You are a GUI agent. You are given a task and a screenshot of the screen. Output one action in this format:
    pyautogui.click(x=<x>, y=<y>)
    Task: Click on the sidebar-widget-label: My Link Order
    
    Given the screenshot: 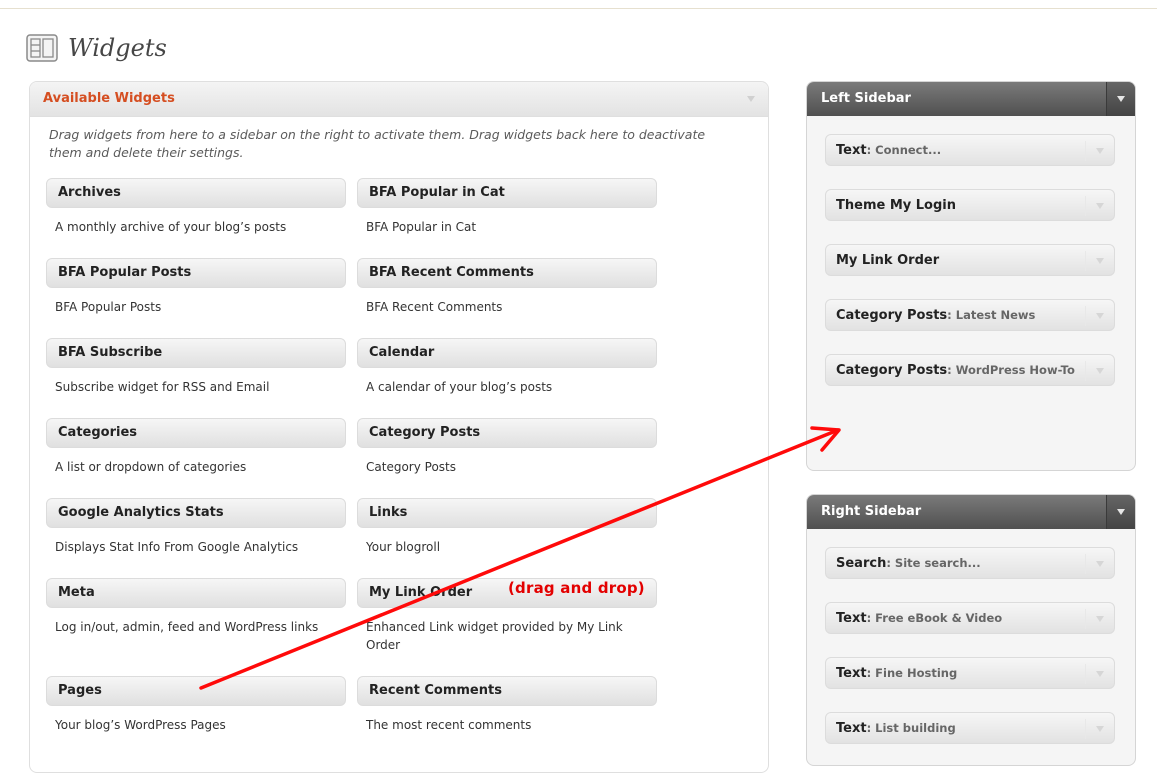 What is the action you would take?
    pyautogui.click(x=961, y=260)
    